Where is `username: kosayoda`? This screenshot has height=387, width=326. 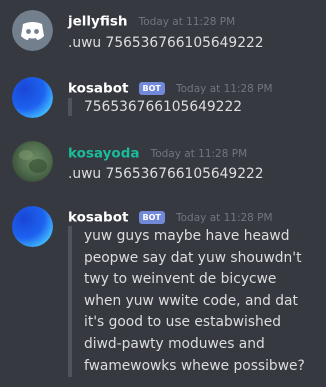 username: kosayoda is located at coordinates (103, 154).